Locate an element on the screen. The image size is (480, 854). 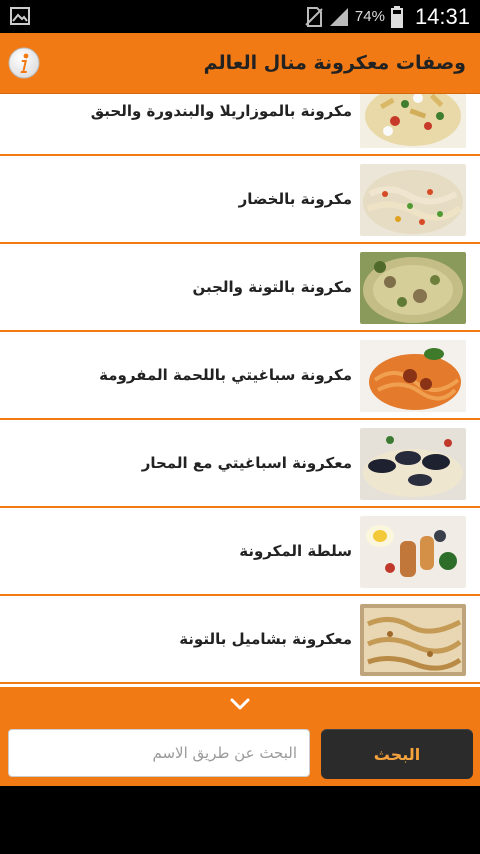
list-item: سلطة المكرونة is located at coordinates (240, 552).